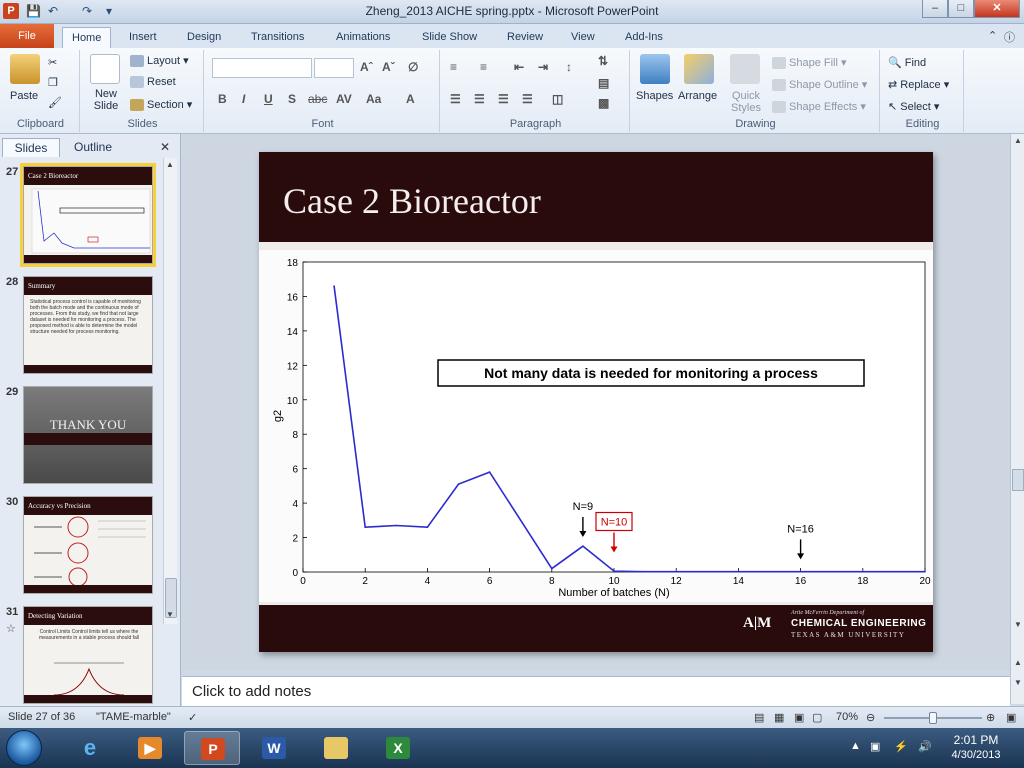  What do you see at coordinates (809, 63) in the screenshot?
I see `shape-fill-button: Shape Fill ▾` at bounding box center [809, 63].